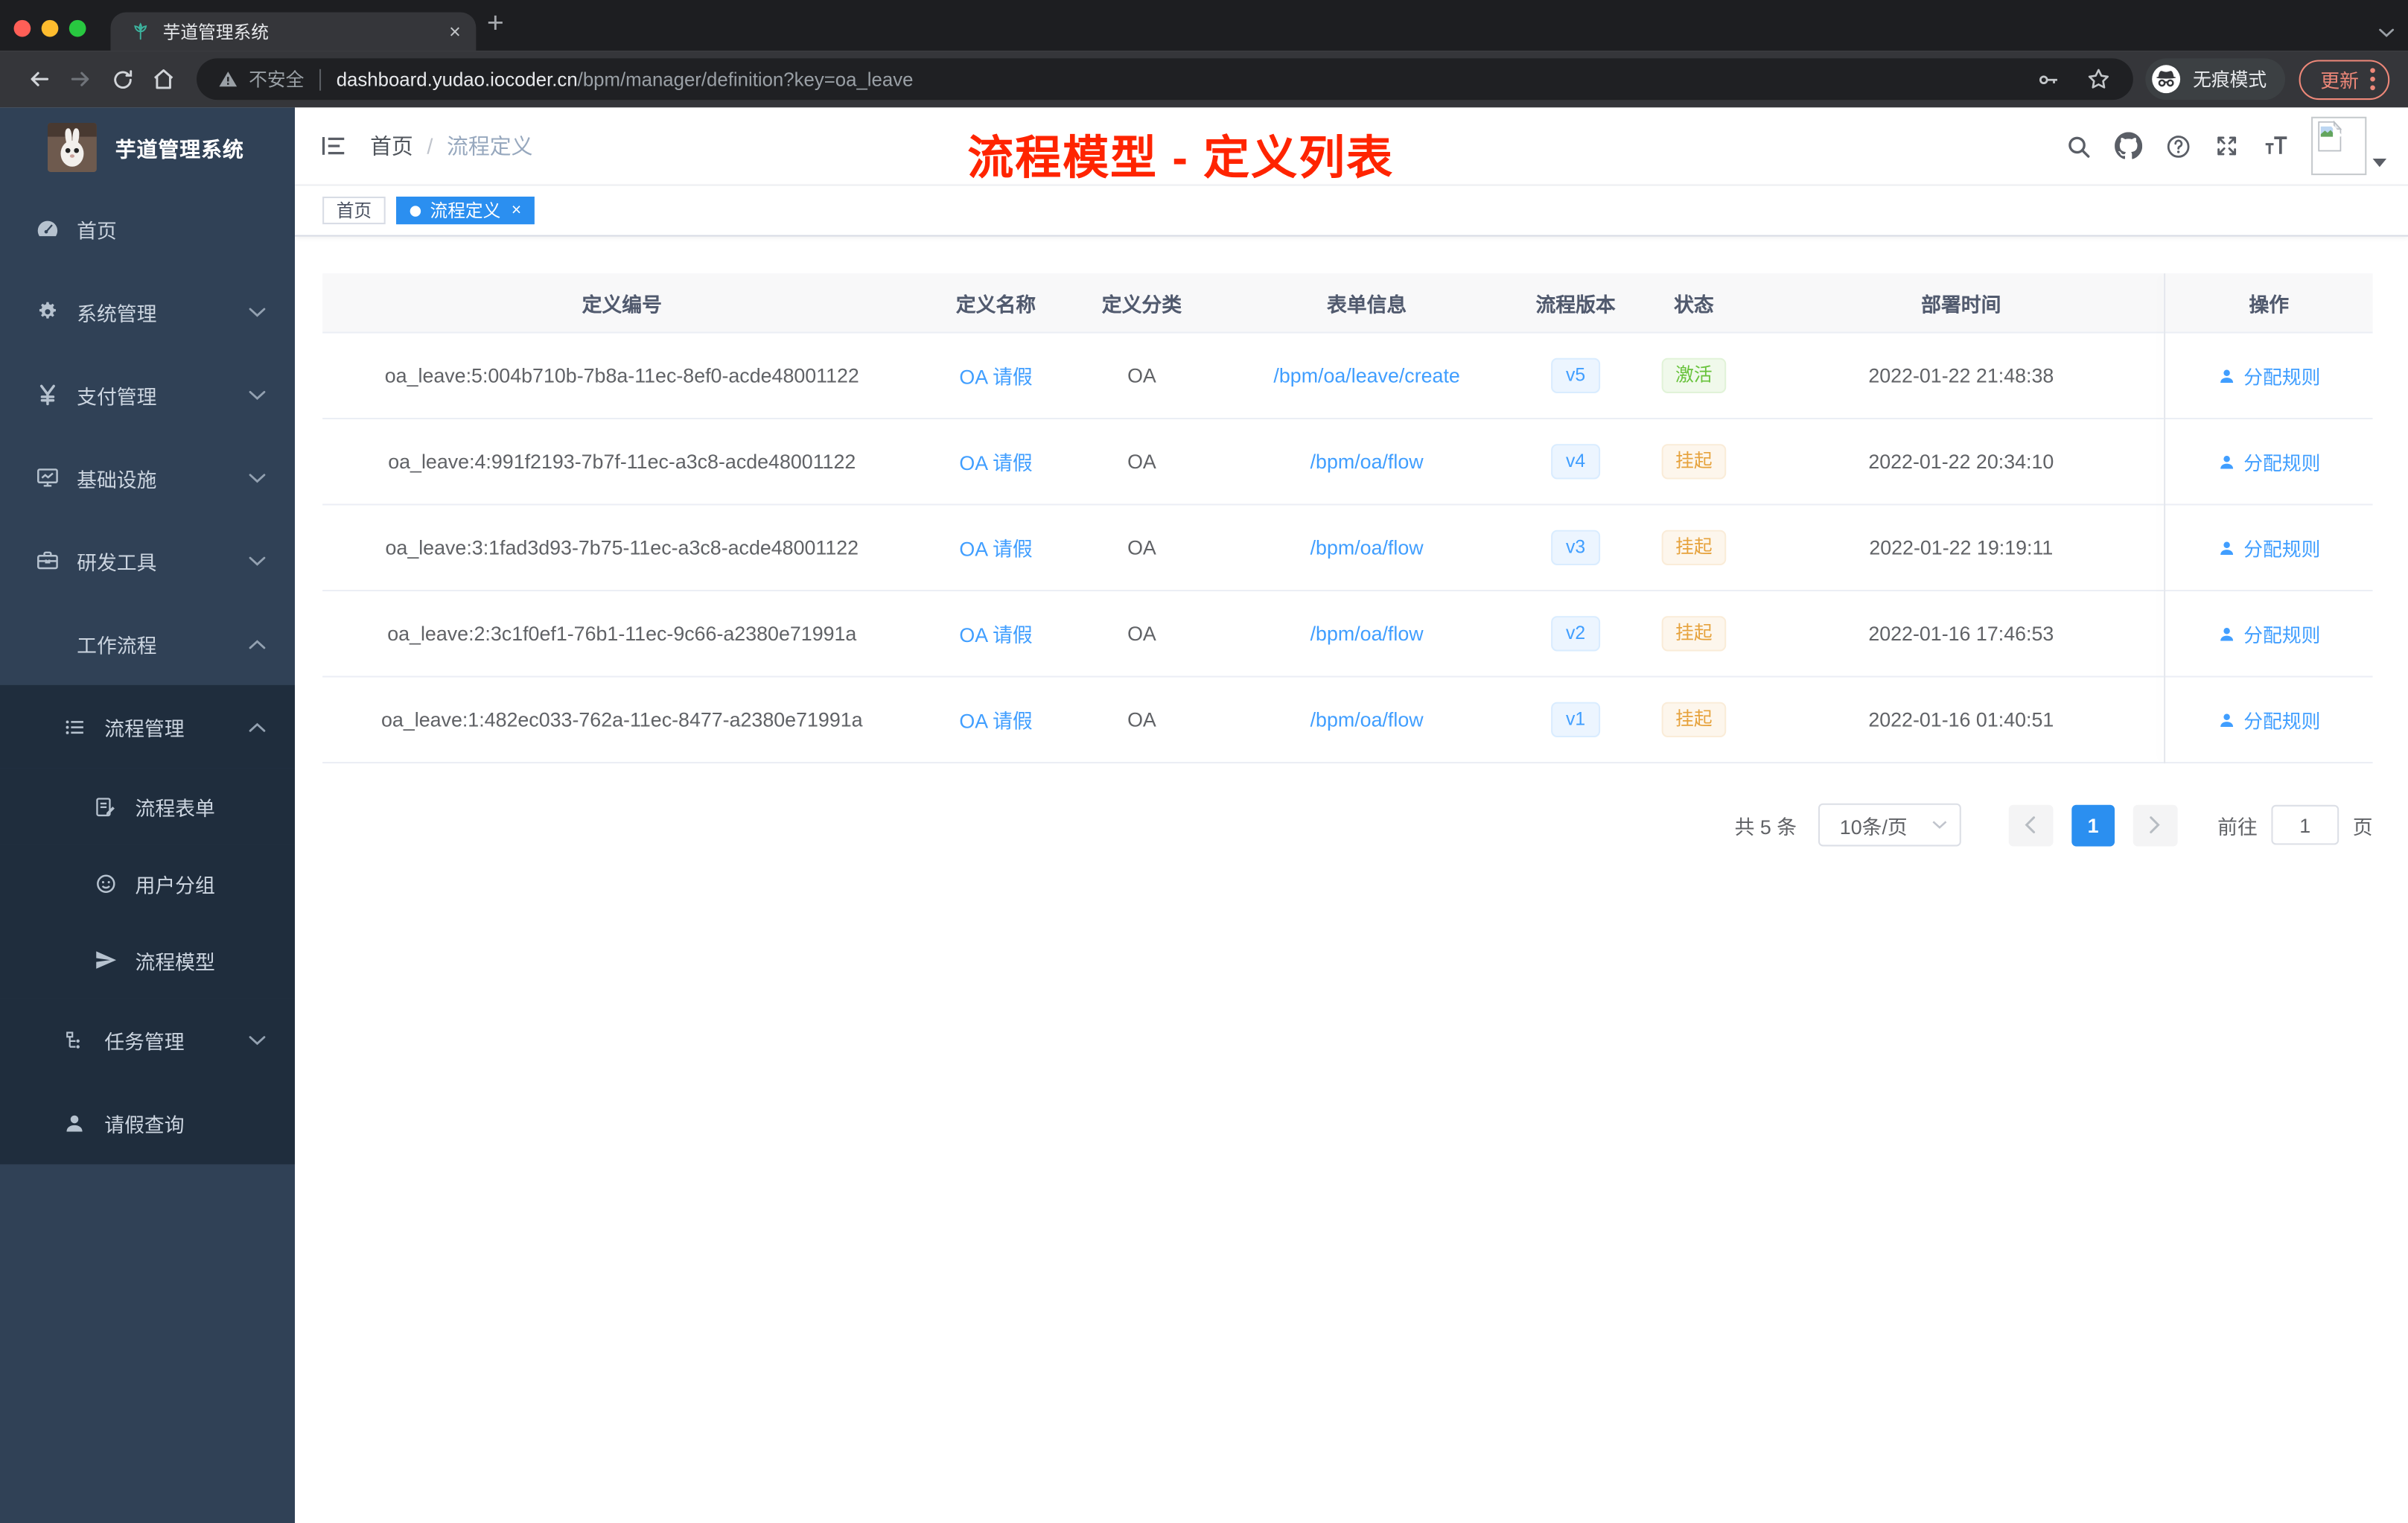 The height and width of the screenshot is (1523, 2408). I want to click on breadcrumb-home: 首页, so click(391, 145).